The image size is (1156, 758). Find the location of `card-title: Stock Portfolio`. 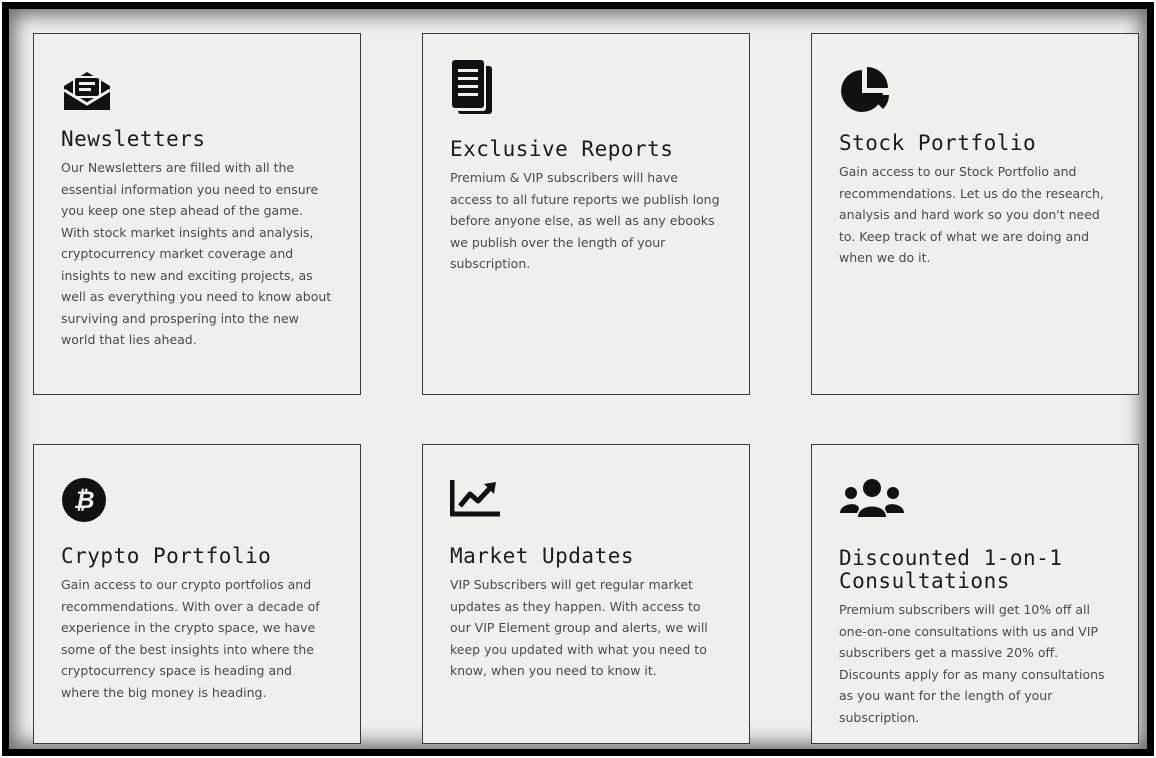

card-title: Stock Portfolio is located at coordinates (938, 143).